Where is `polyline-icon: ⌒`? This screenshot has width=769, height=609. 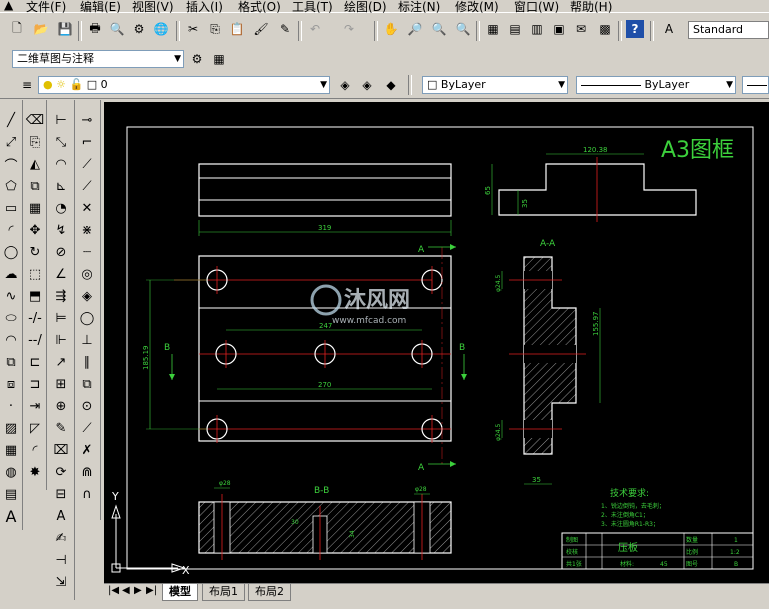
polyline-icon: ⌒ is located at coordinates (11, 164).